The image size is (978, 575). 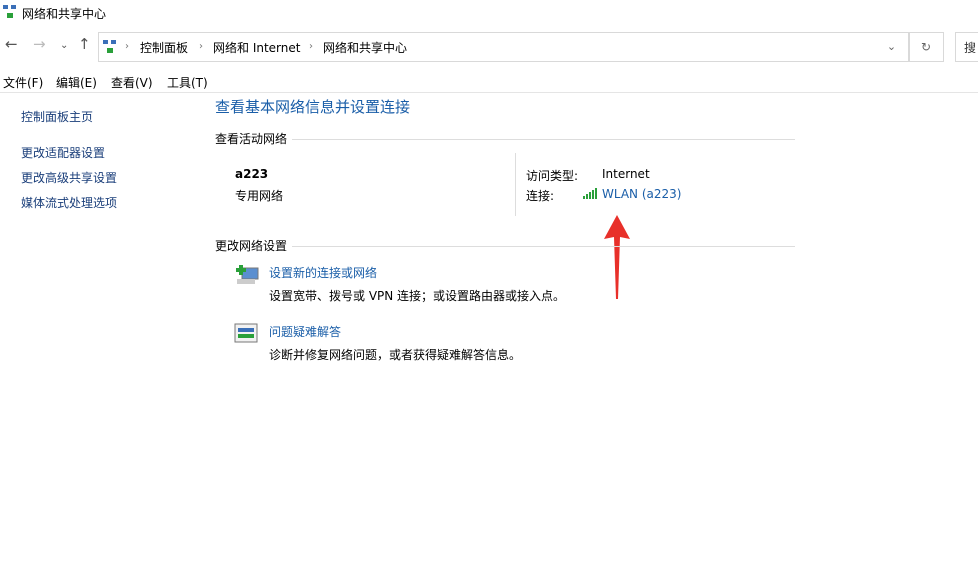 I want to click on network-name: a223, so click(x=252, y=174).